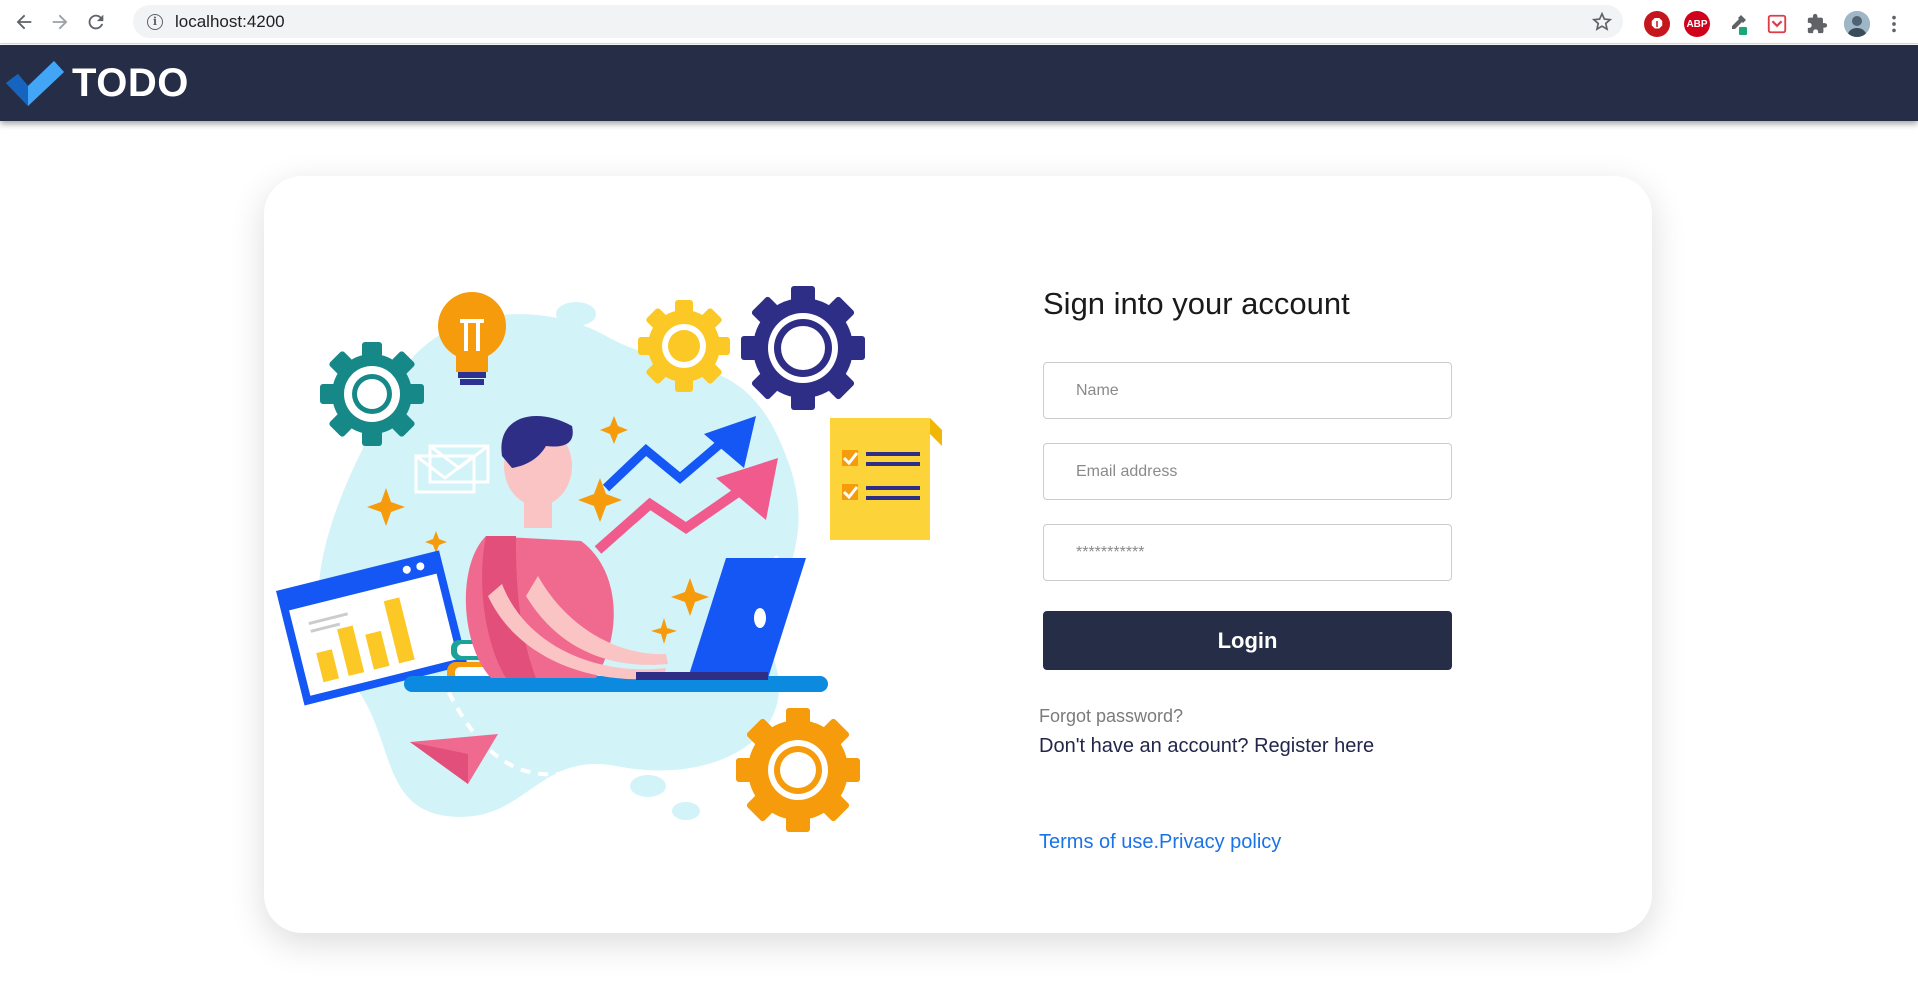 This screenshot has height=986, width=1918. What do you see at coordinates (1894, 24) in the screenshot?
I see `menu-kebab-icon` at bounding box center [1894, 24].